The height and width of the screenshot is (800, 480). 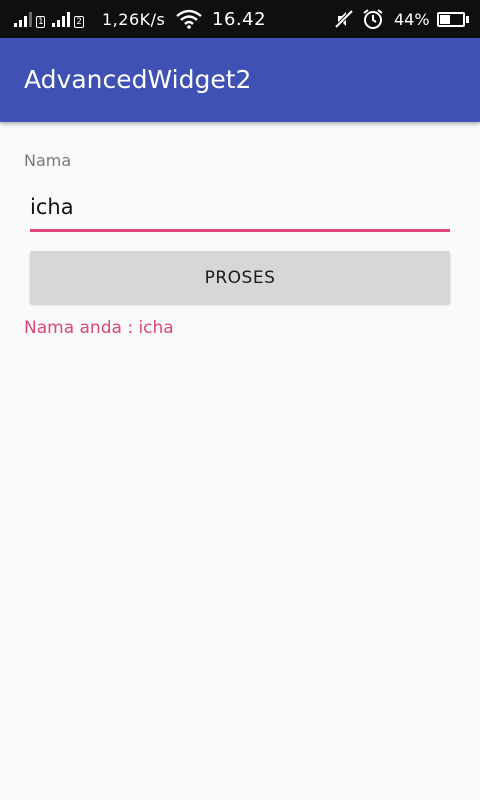 What do you see at coordinates (344, 19) in the screenshot?
I see `mute-icon` at bounding box center [344, 19].